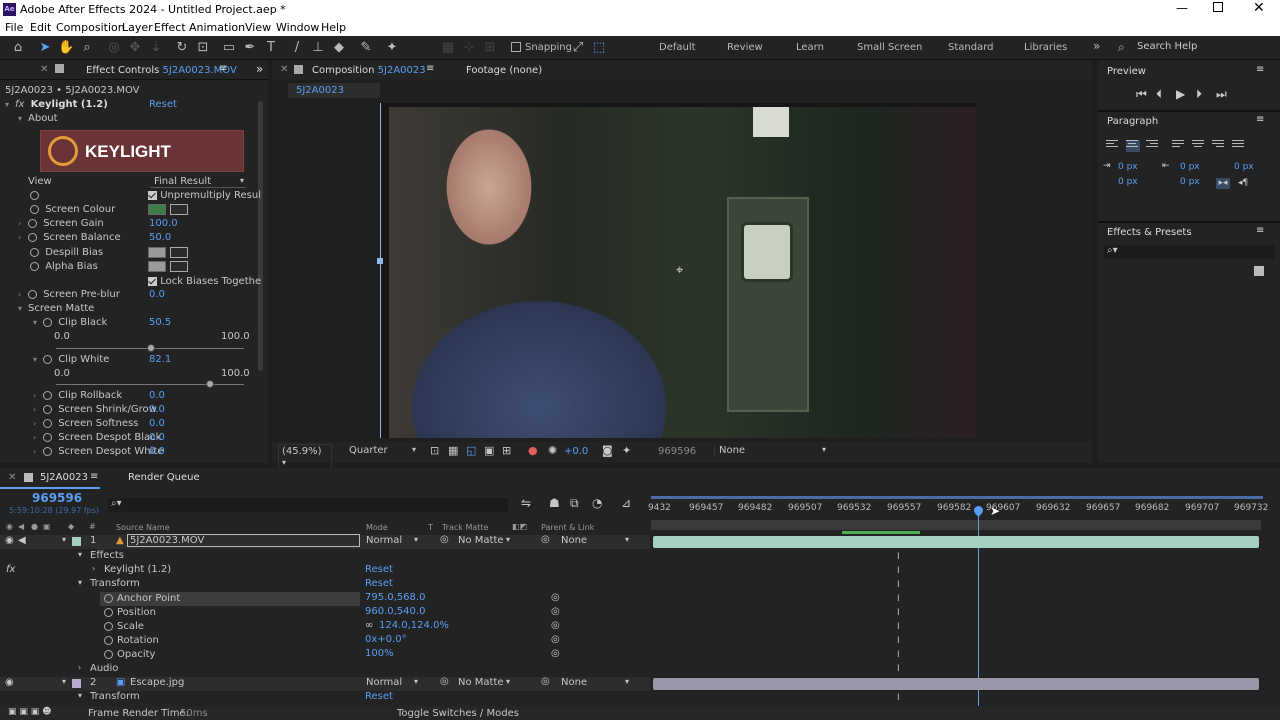 The height and width of the screenshot is (720, 1280). What do you see at coordinates (1259, 8) in the screenshot?
I see `close-icon: ✕` at bounding box center [1259, 8].